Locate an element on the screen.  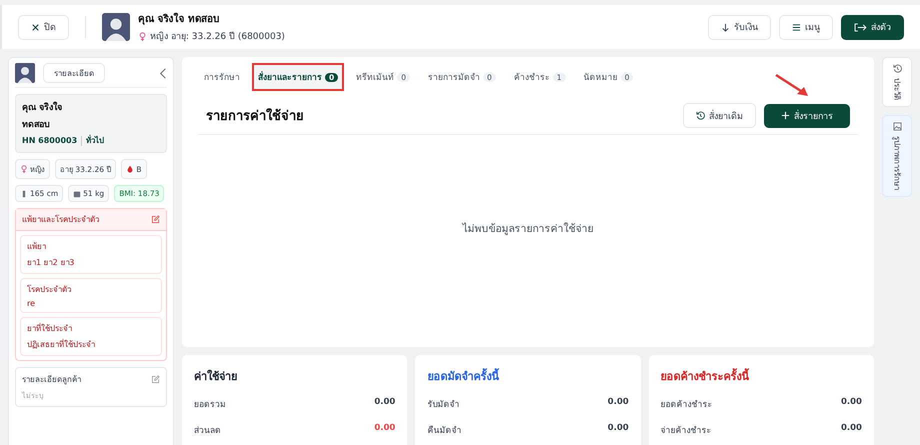
menu-button: เมนู is located at coordinates (806, 27).